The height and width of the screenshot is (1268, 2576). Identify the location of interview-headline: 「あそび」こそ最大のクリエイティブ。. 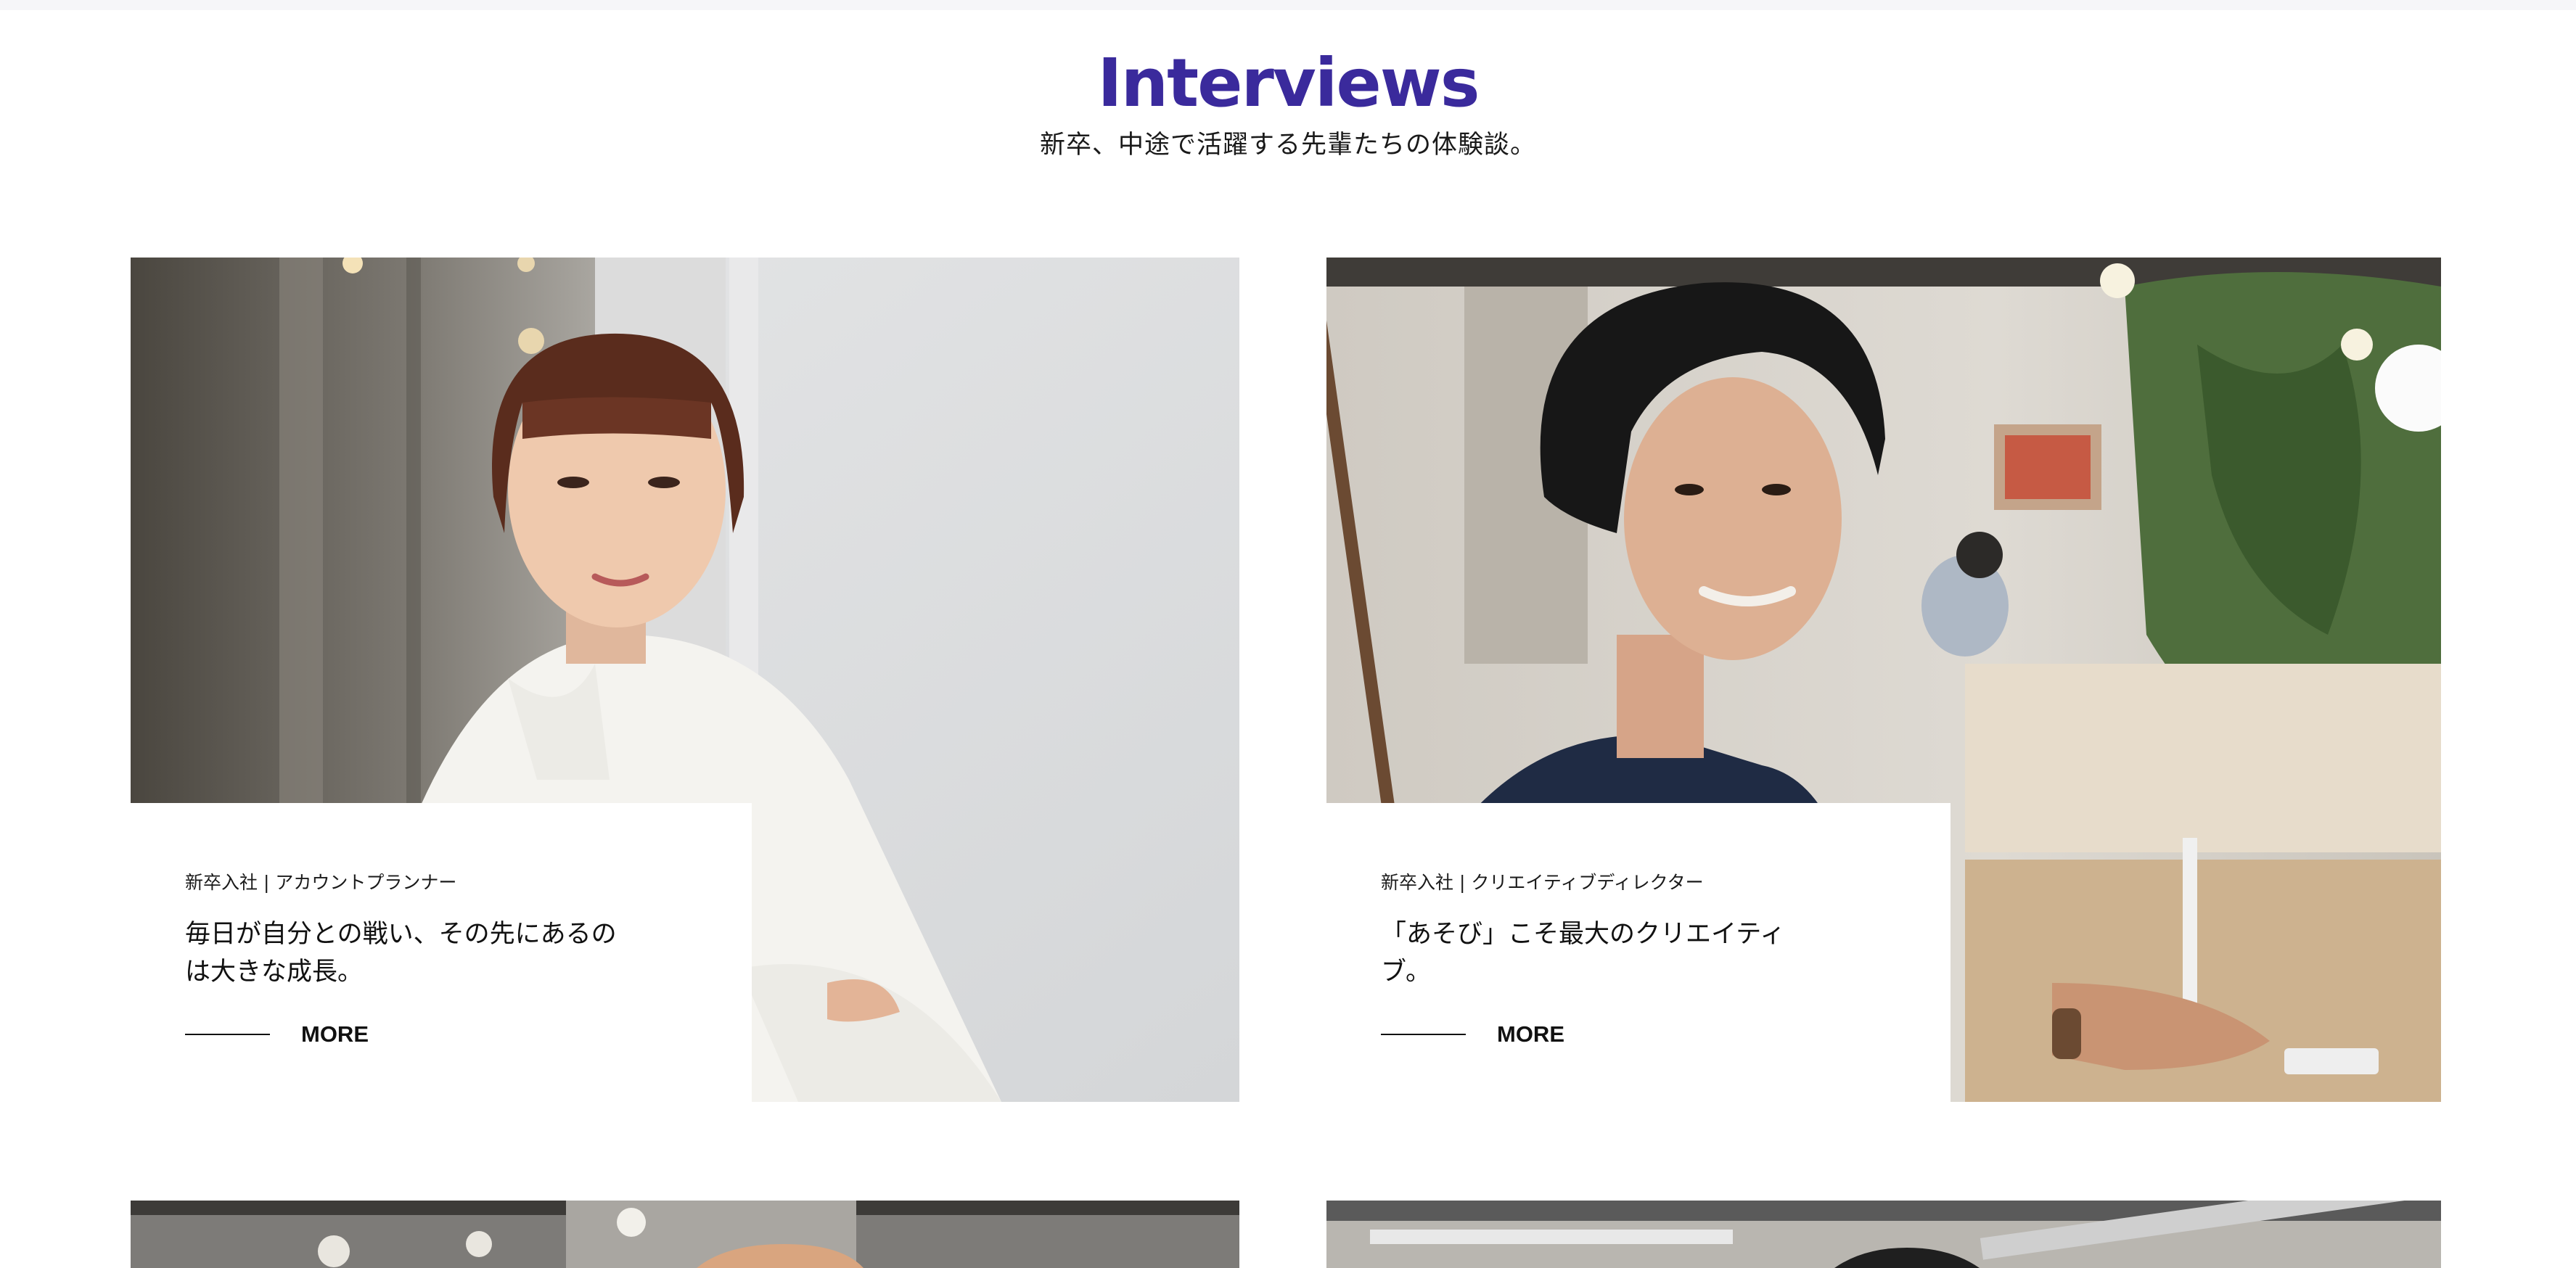
(1606, 953).